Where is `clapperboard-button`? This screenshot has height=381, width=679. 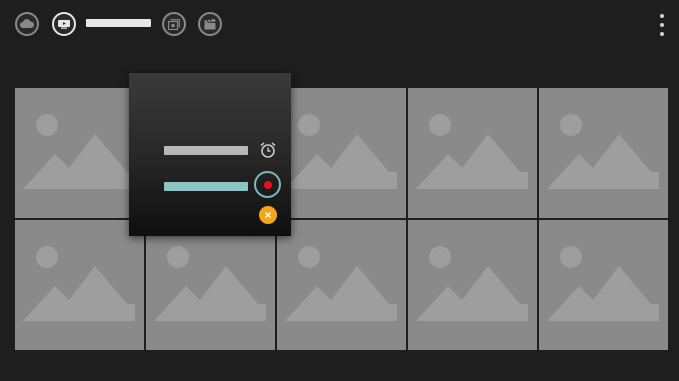 clapperboard-button is located at coordinates (210, 24).